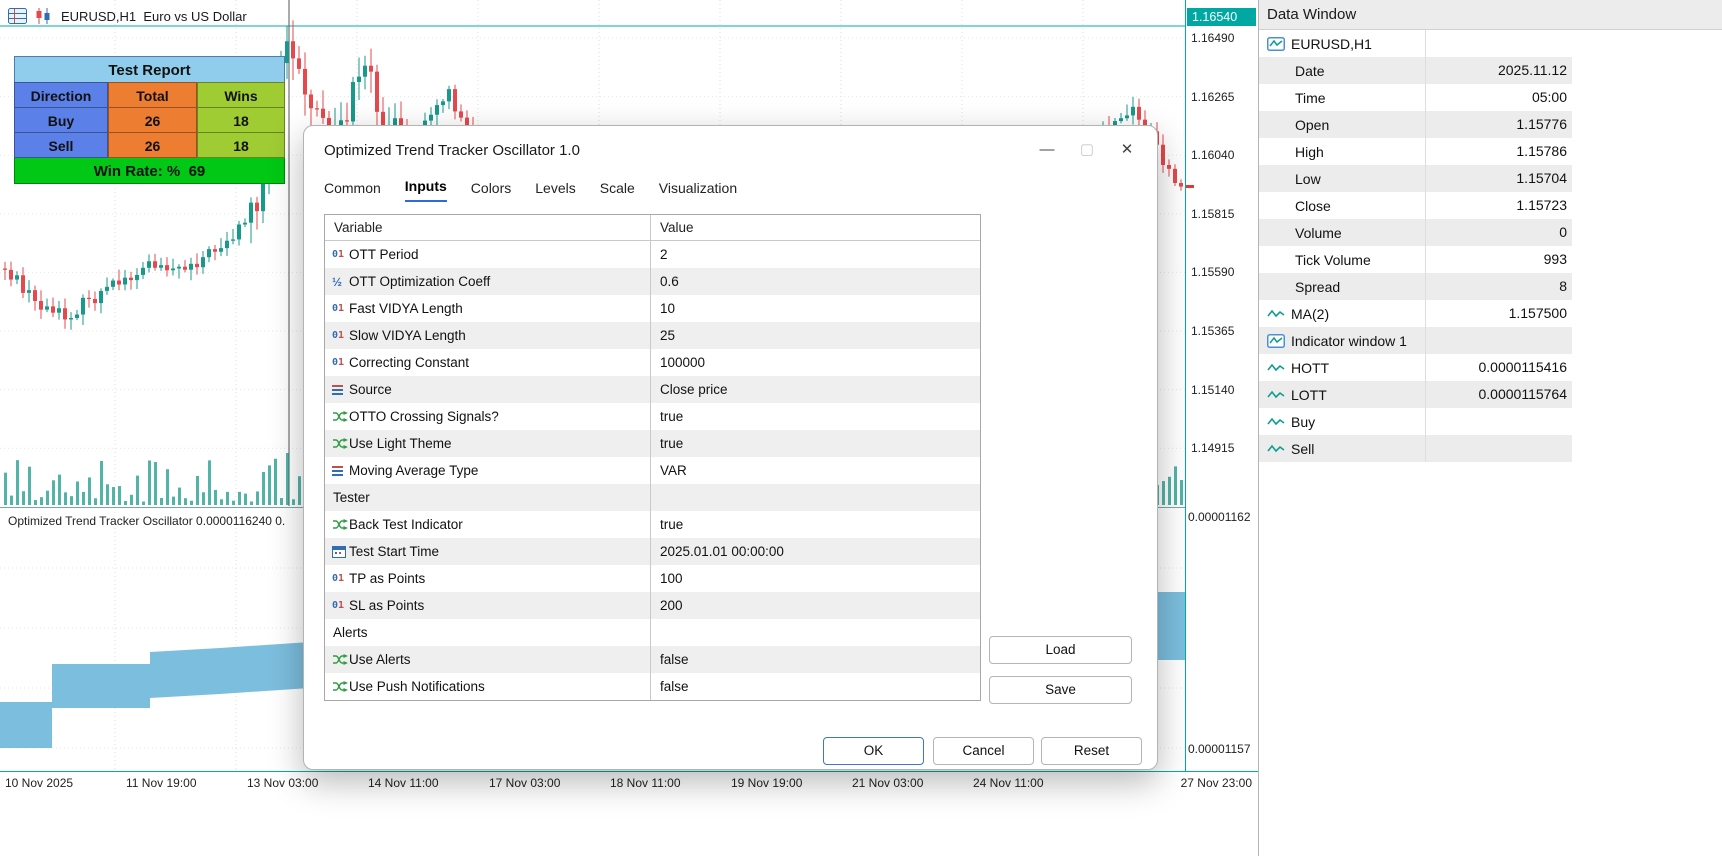 Image resolution: width=1722 pixels, height=856 pixels. What do you see at coordinates (491, 191) in the screenshot?
I see `tab-colors: Colors` at bounding box center [491, 191].